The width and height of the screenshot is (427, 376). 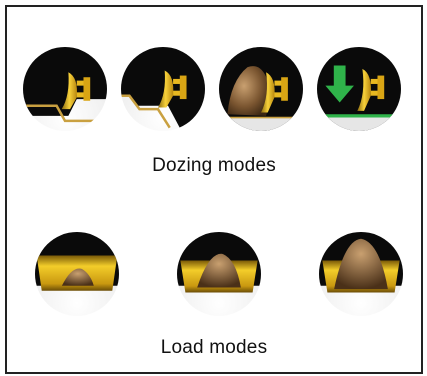 I want to click on dozing-mode-cut-button, so click(x=65, y=89).